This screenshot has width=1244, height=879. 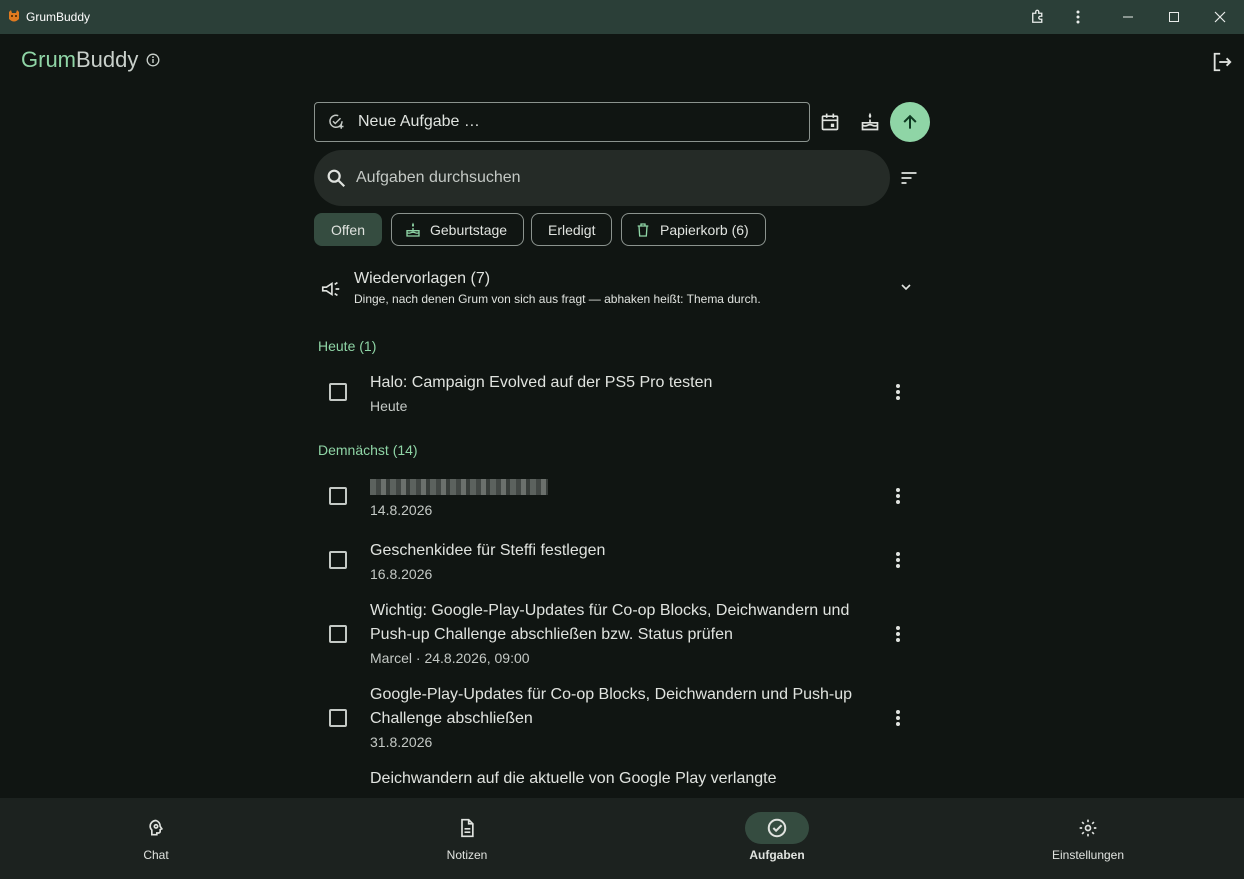 What do you see at coordinates (568, 122) in the screenshot?
I see `new-task-input` at bounding box center [568, 122].